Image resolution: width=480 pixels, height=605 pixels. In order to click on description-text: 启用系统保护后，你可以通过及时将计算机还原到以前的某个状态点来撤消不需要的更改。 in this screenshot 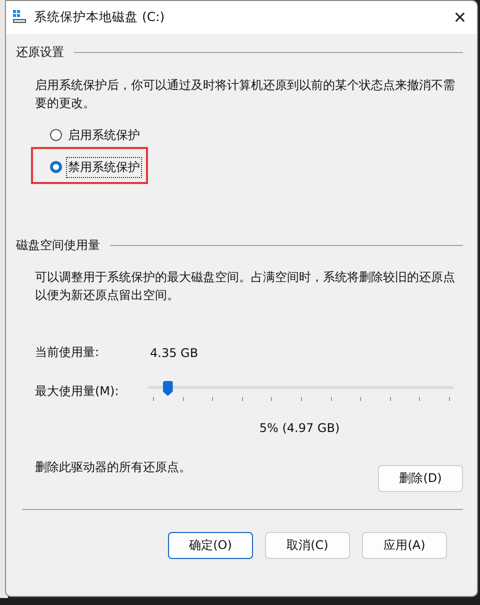, I will do `click(245, 94)`.